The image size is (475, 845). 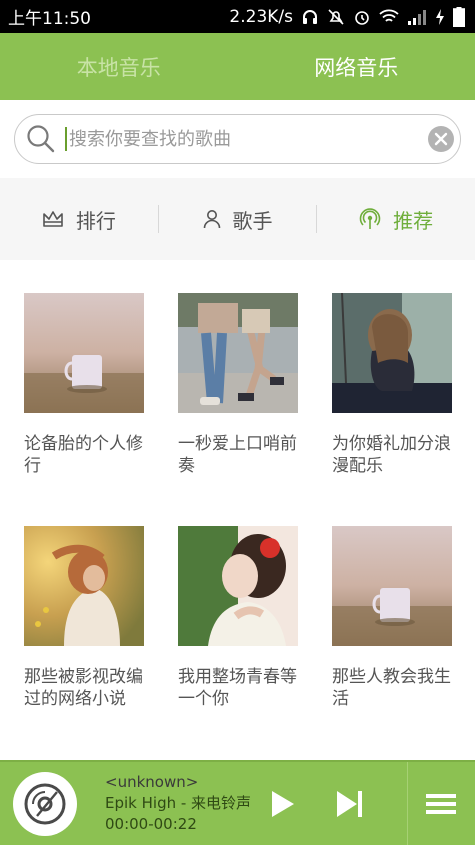 I want to click on headphones-icon, so click(x=310, y=16).